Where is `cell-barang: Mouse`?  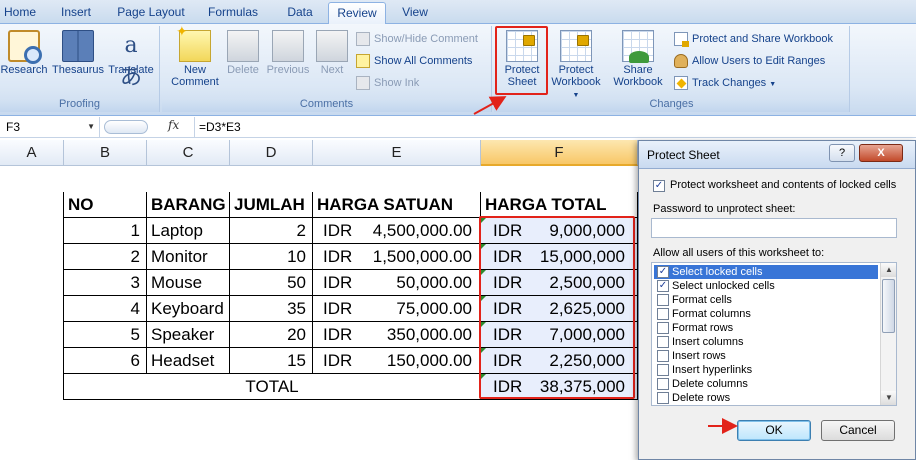 cell-barang: Mouse is located at coordinates (188, 283).